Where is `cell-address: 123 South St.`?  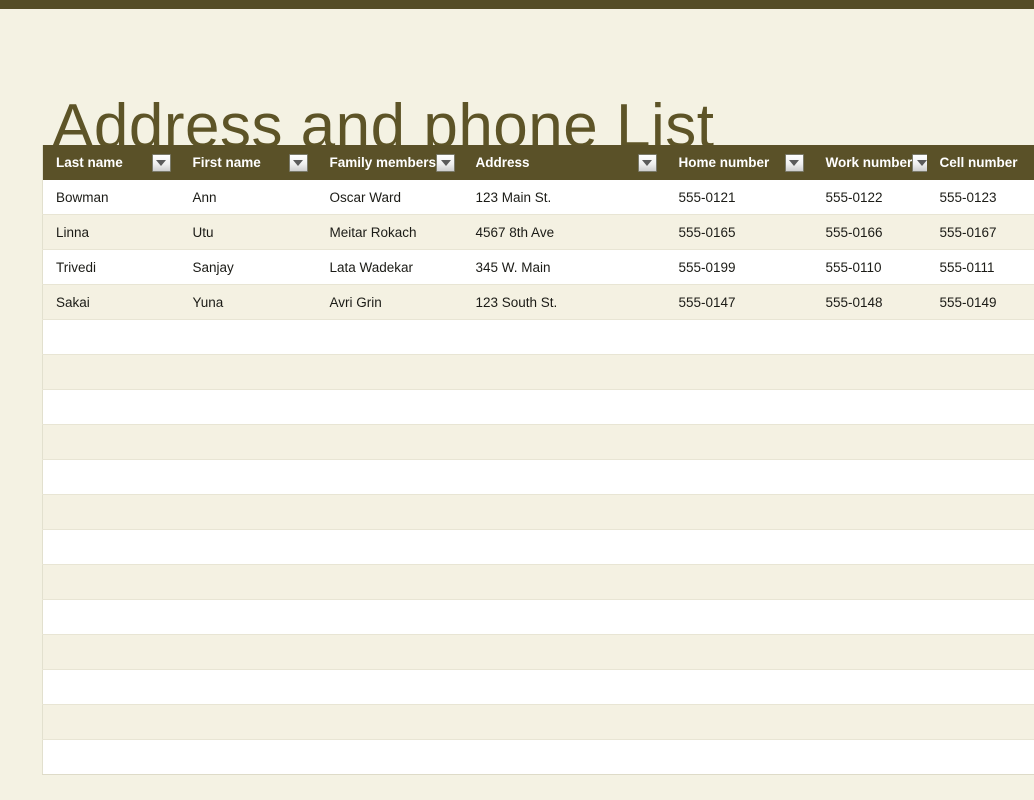
cell-address: 123 South St. is located at coordinates (564, 302).